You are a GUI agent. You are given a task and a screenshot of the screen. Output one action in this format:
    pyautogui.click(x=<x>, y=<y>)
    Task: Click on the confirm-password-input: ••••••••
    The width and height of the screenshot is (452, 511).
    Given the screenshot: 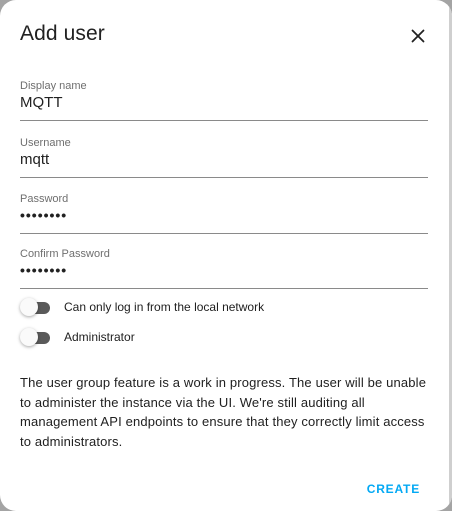 What is the action you would take?
    pyautogui.click(x=224, y=270)
    